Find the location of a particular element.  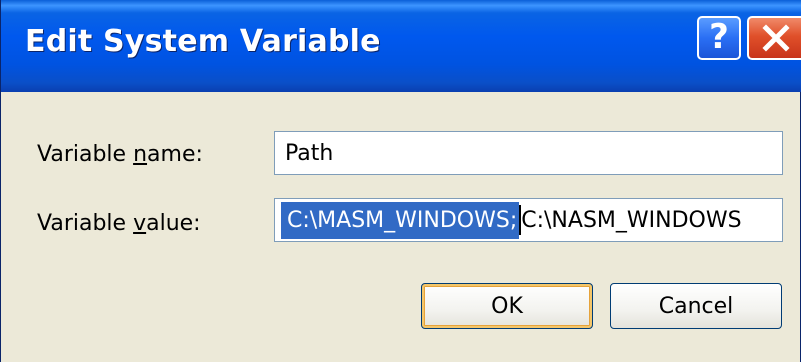

ok-button-label: OK is located at coordinates (507, 306).